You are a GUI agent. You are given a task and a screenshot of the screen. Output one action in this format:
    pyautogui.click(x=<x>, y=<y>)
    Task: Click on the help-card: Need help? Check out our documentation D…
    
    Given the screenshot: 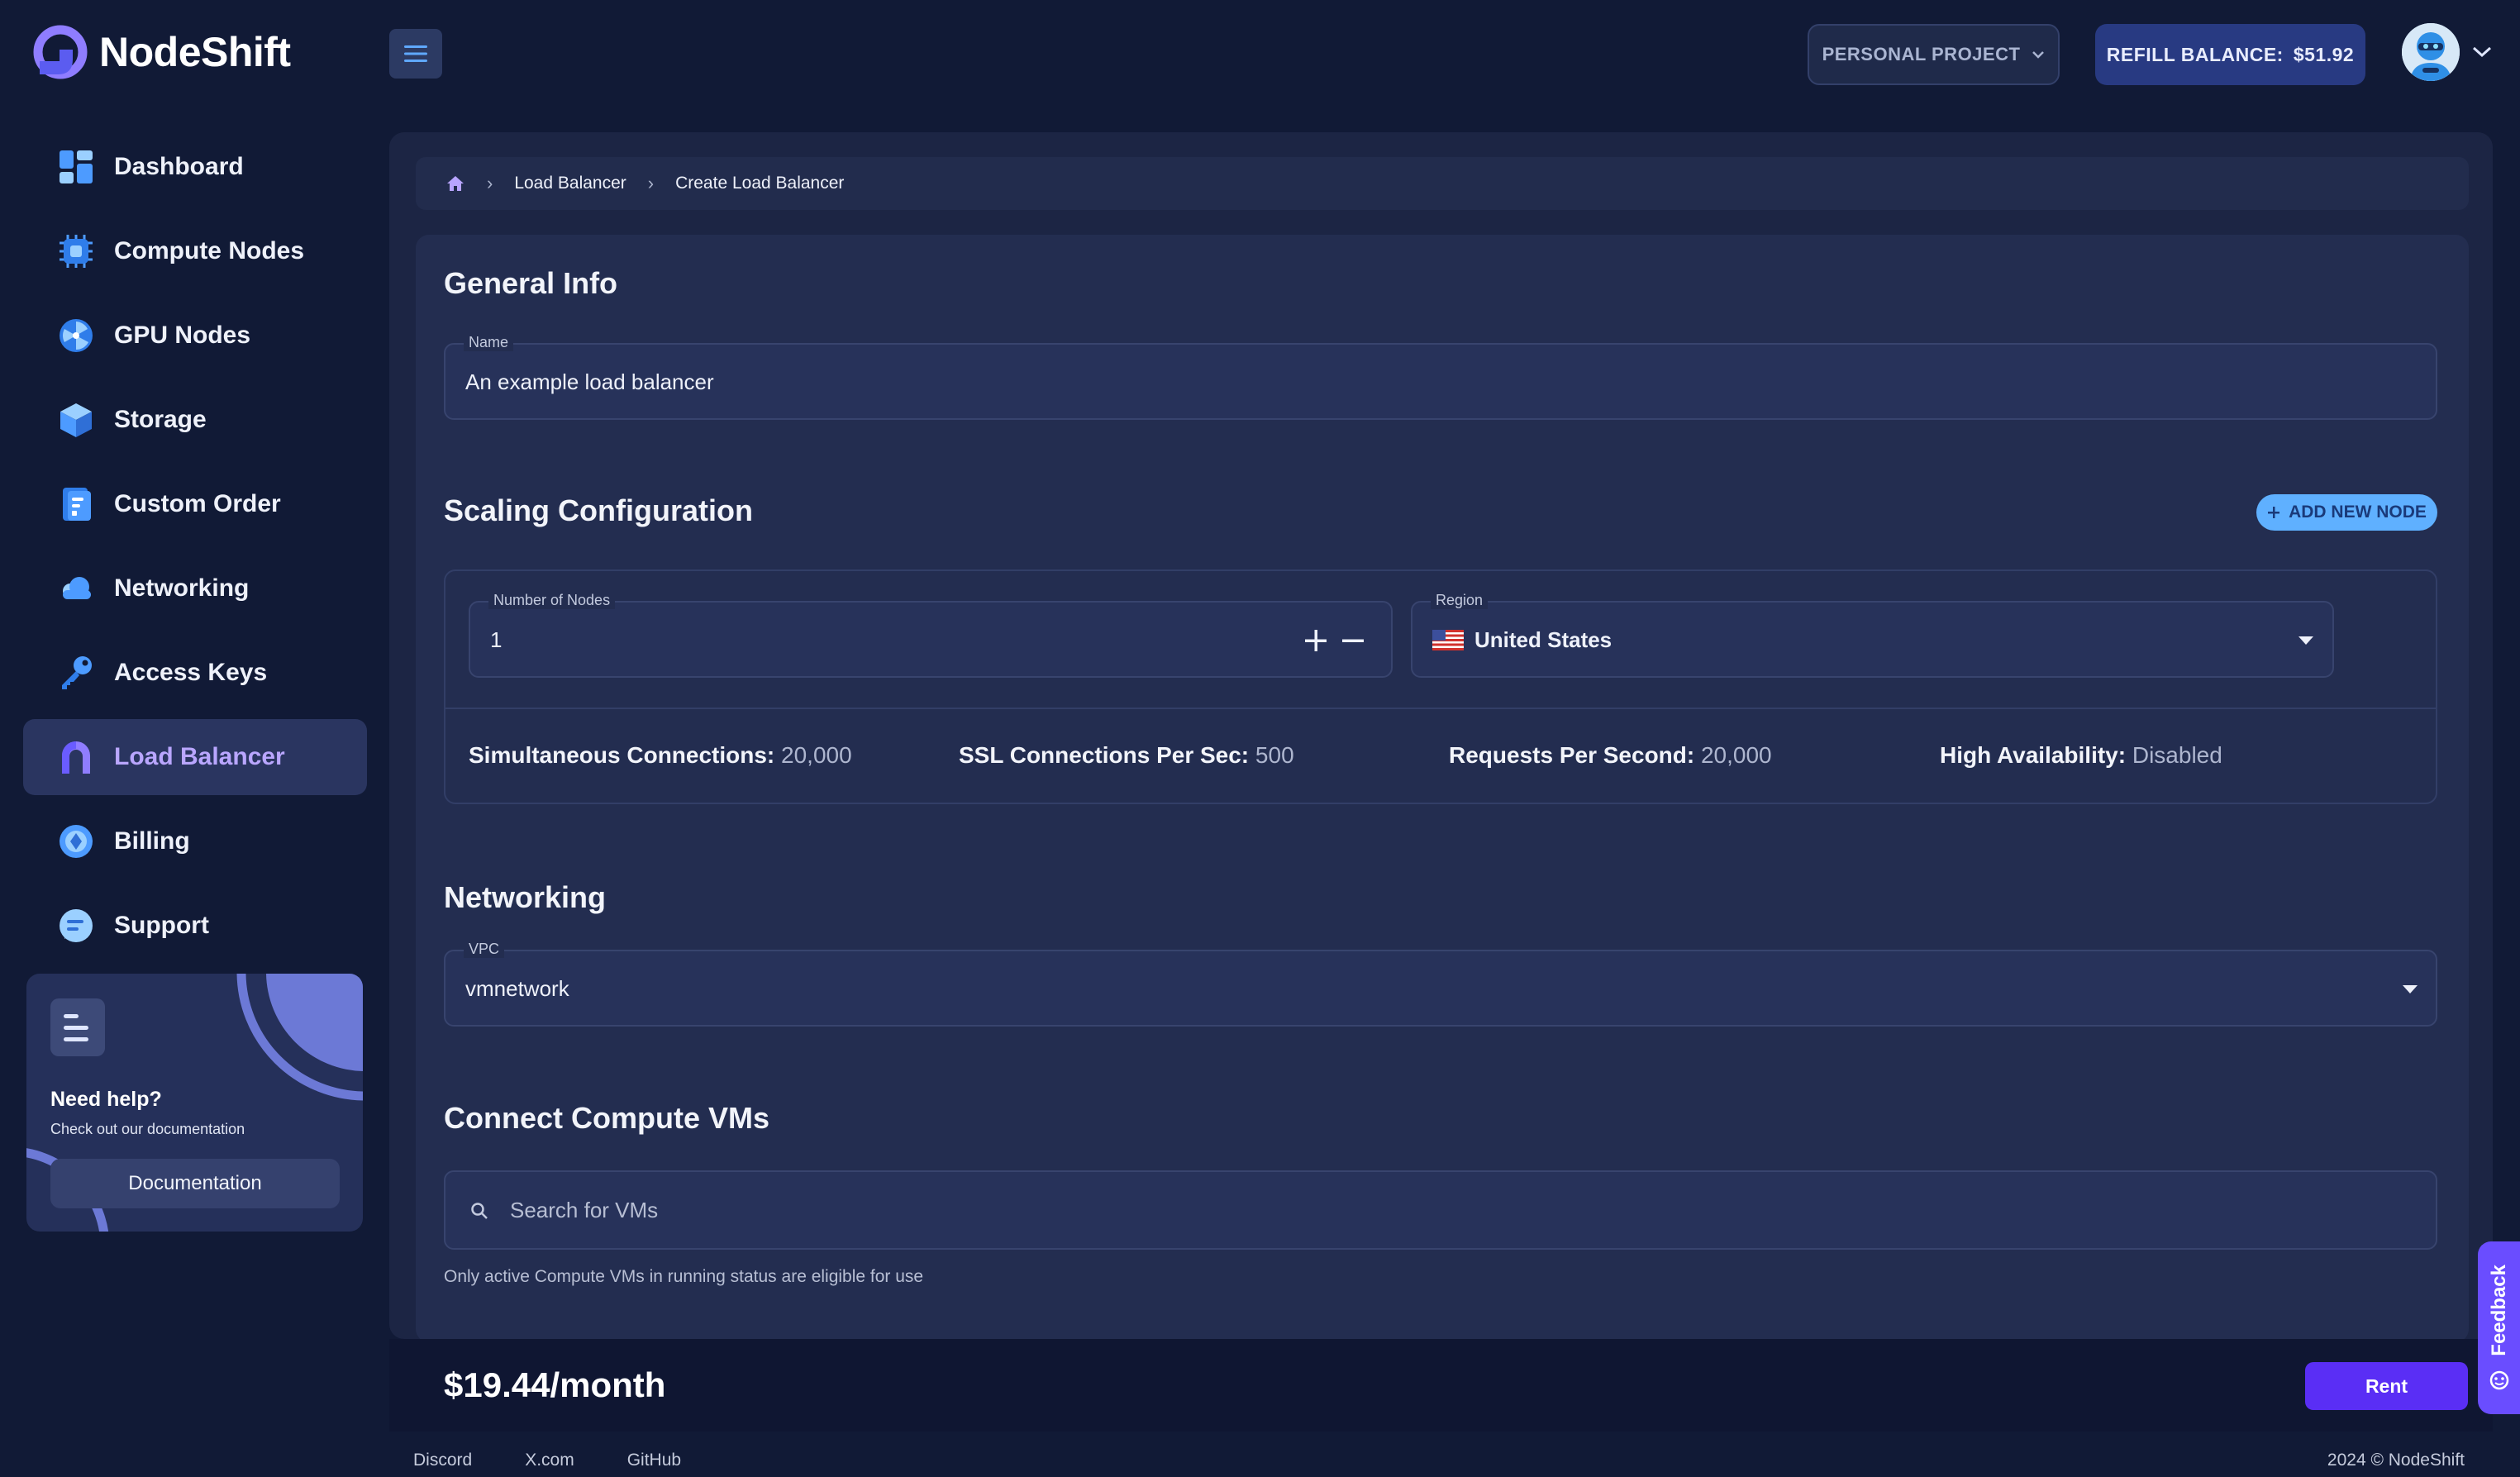 What is the action you would take?
    pyautogui.click(x=194, y=1103)
    